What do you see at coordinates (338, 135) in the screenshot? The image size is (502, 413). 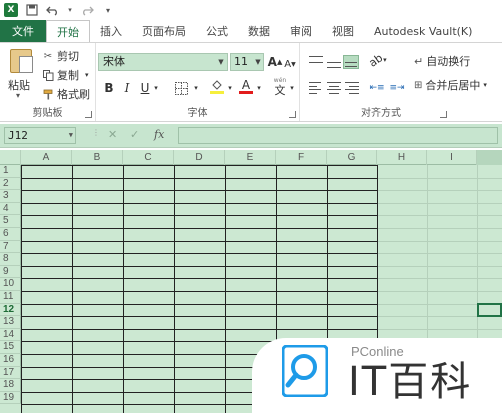 I see `formula-input` at bounding box center [338, 135].